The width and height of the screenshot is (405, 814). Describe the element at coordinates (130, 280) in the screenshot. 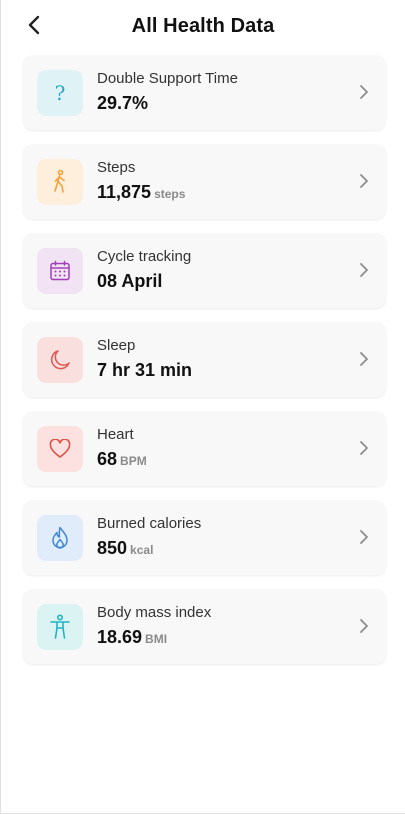

I see `item-value: 08 April` at that location.